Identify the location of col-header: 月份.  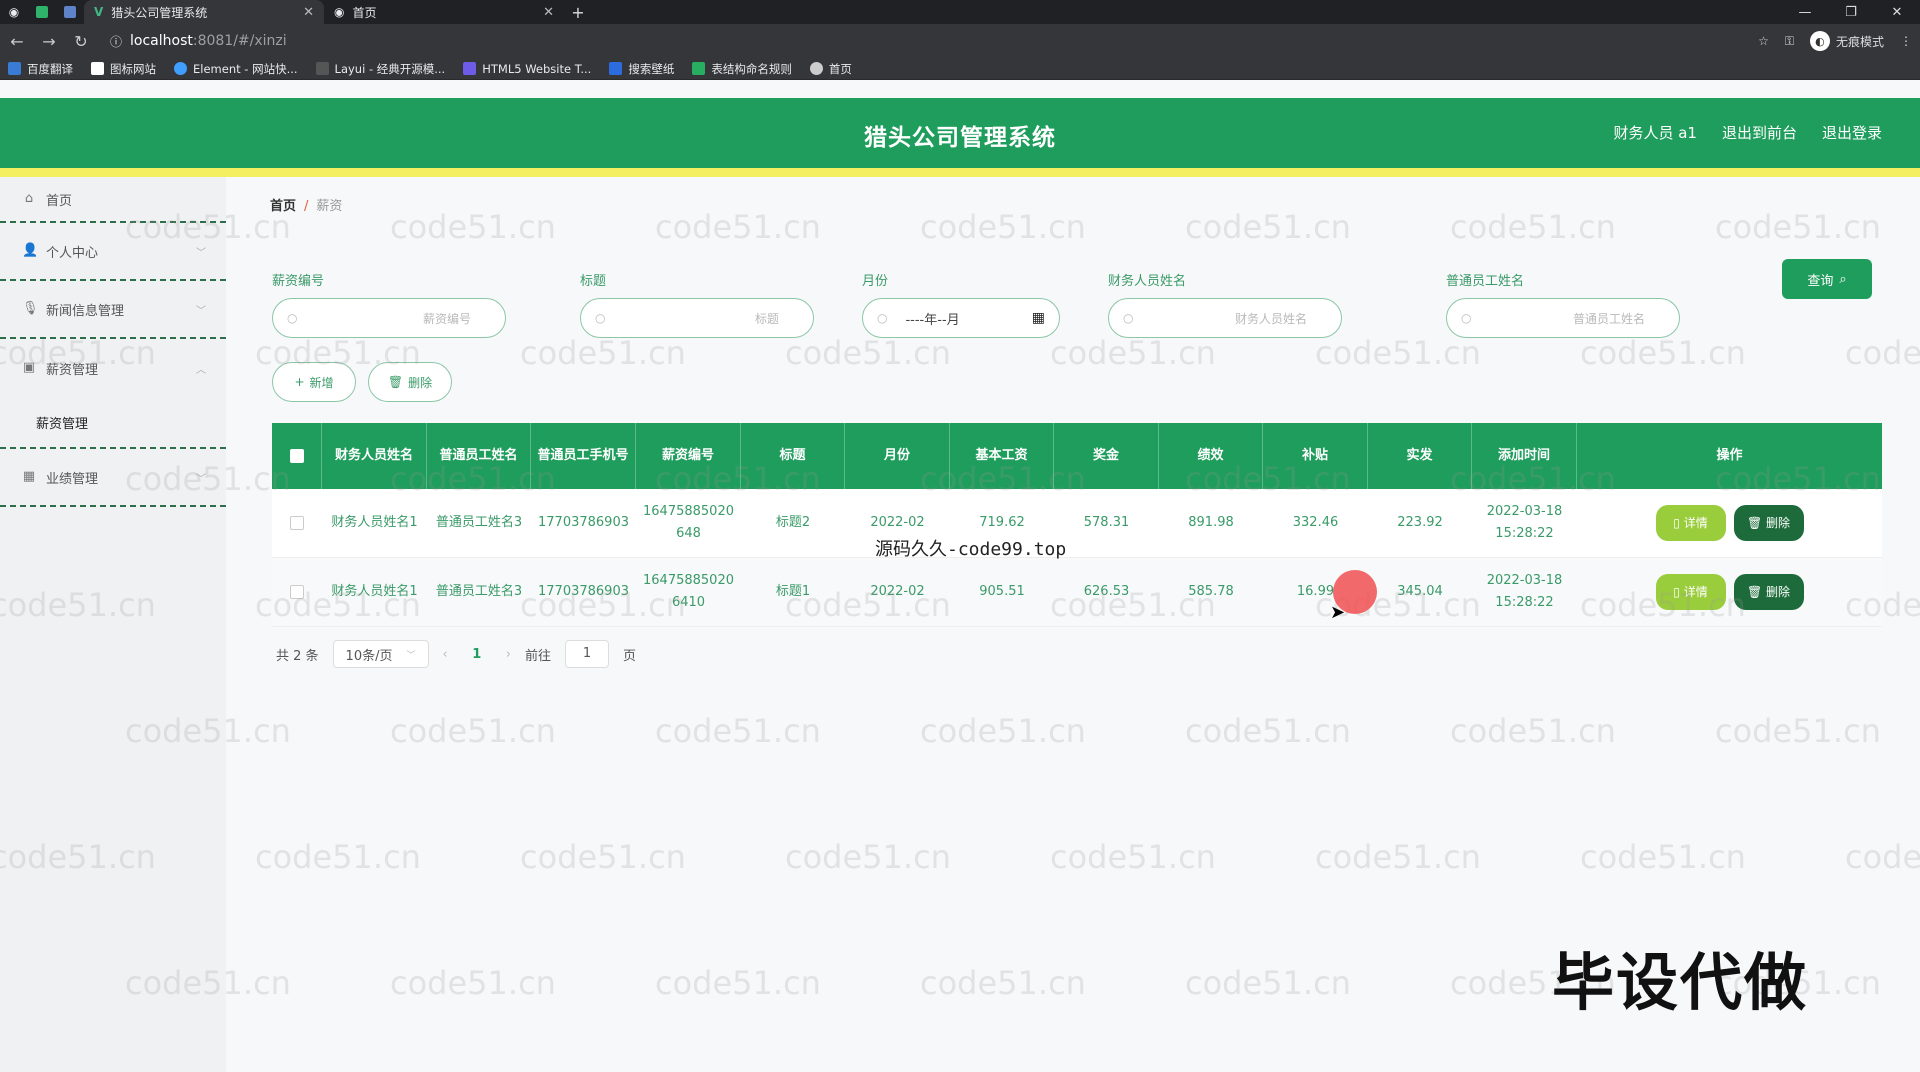
(897, 456).